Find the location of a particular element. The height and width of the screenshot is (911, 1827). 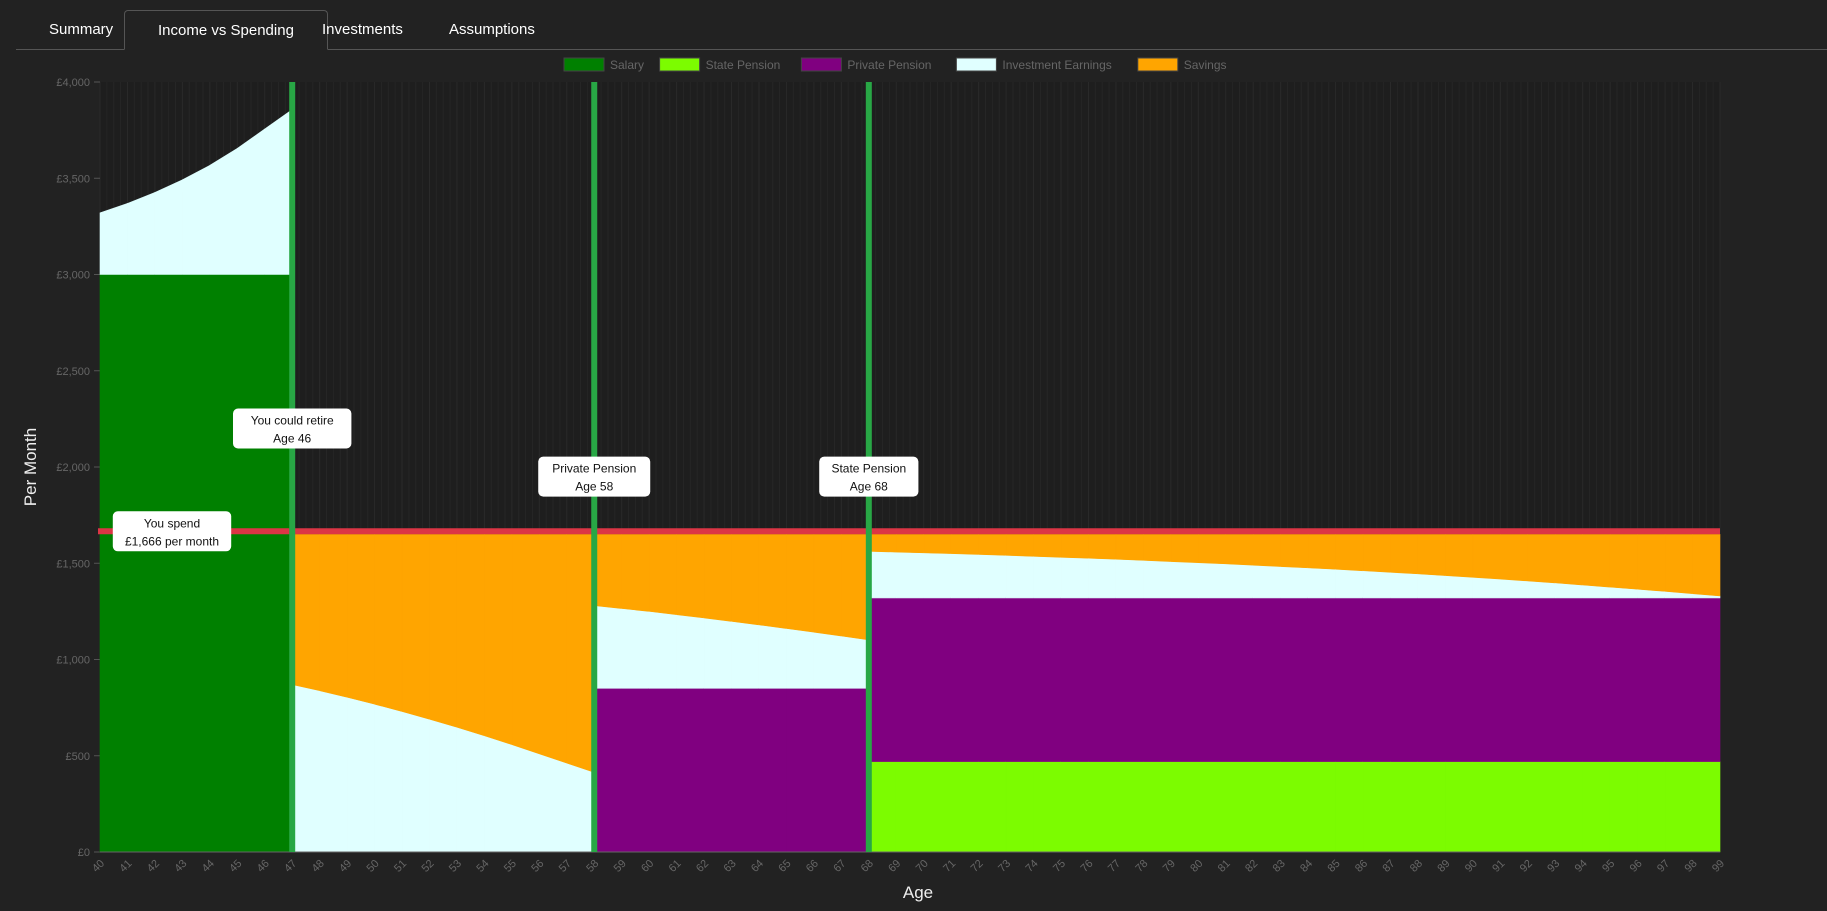

x-tick-label: 52 is located at coordinates (427, 866).